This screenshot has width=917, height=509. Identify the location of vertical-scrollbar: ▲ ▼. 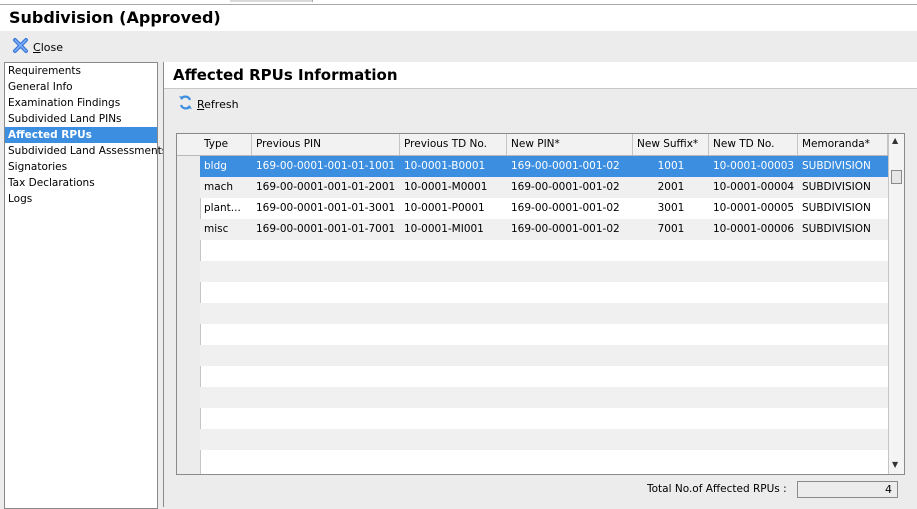
(896, 304).